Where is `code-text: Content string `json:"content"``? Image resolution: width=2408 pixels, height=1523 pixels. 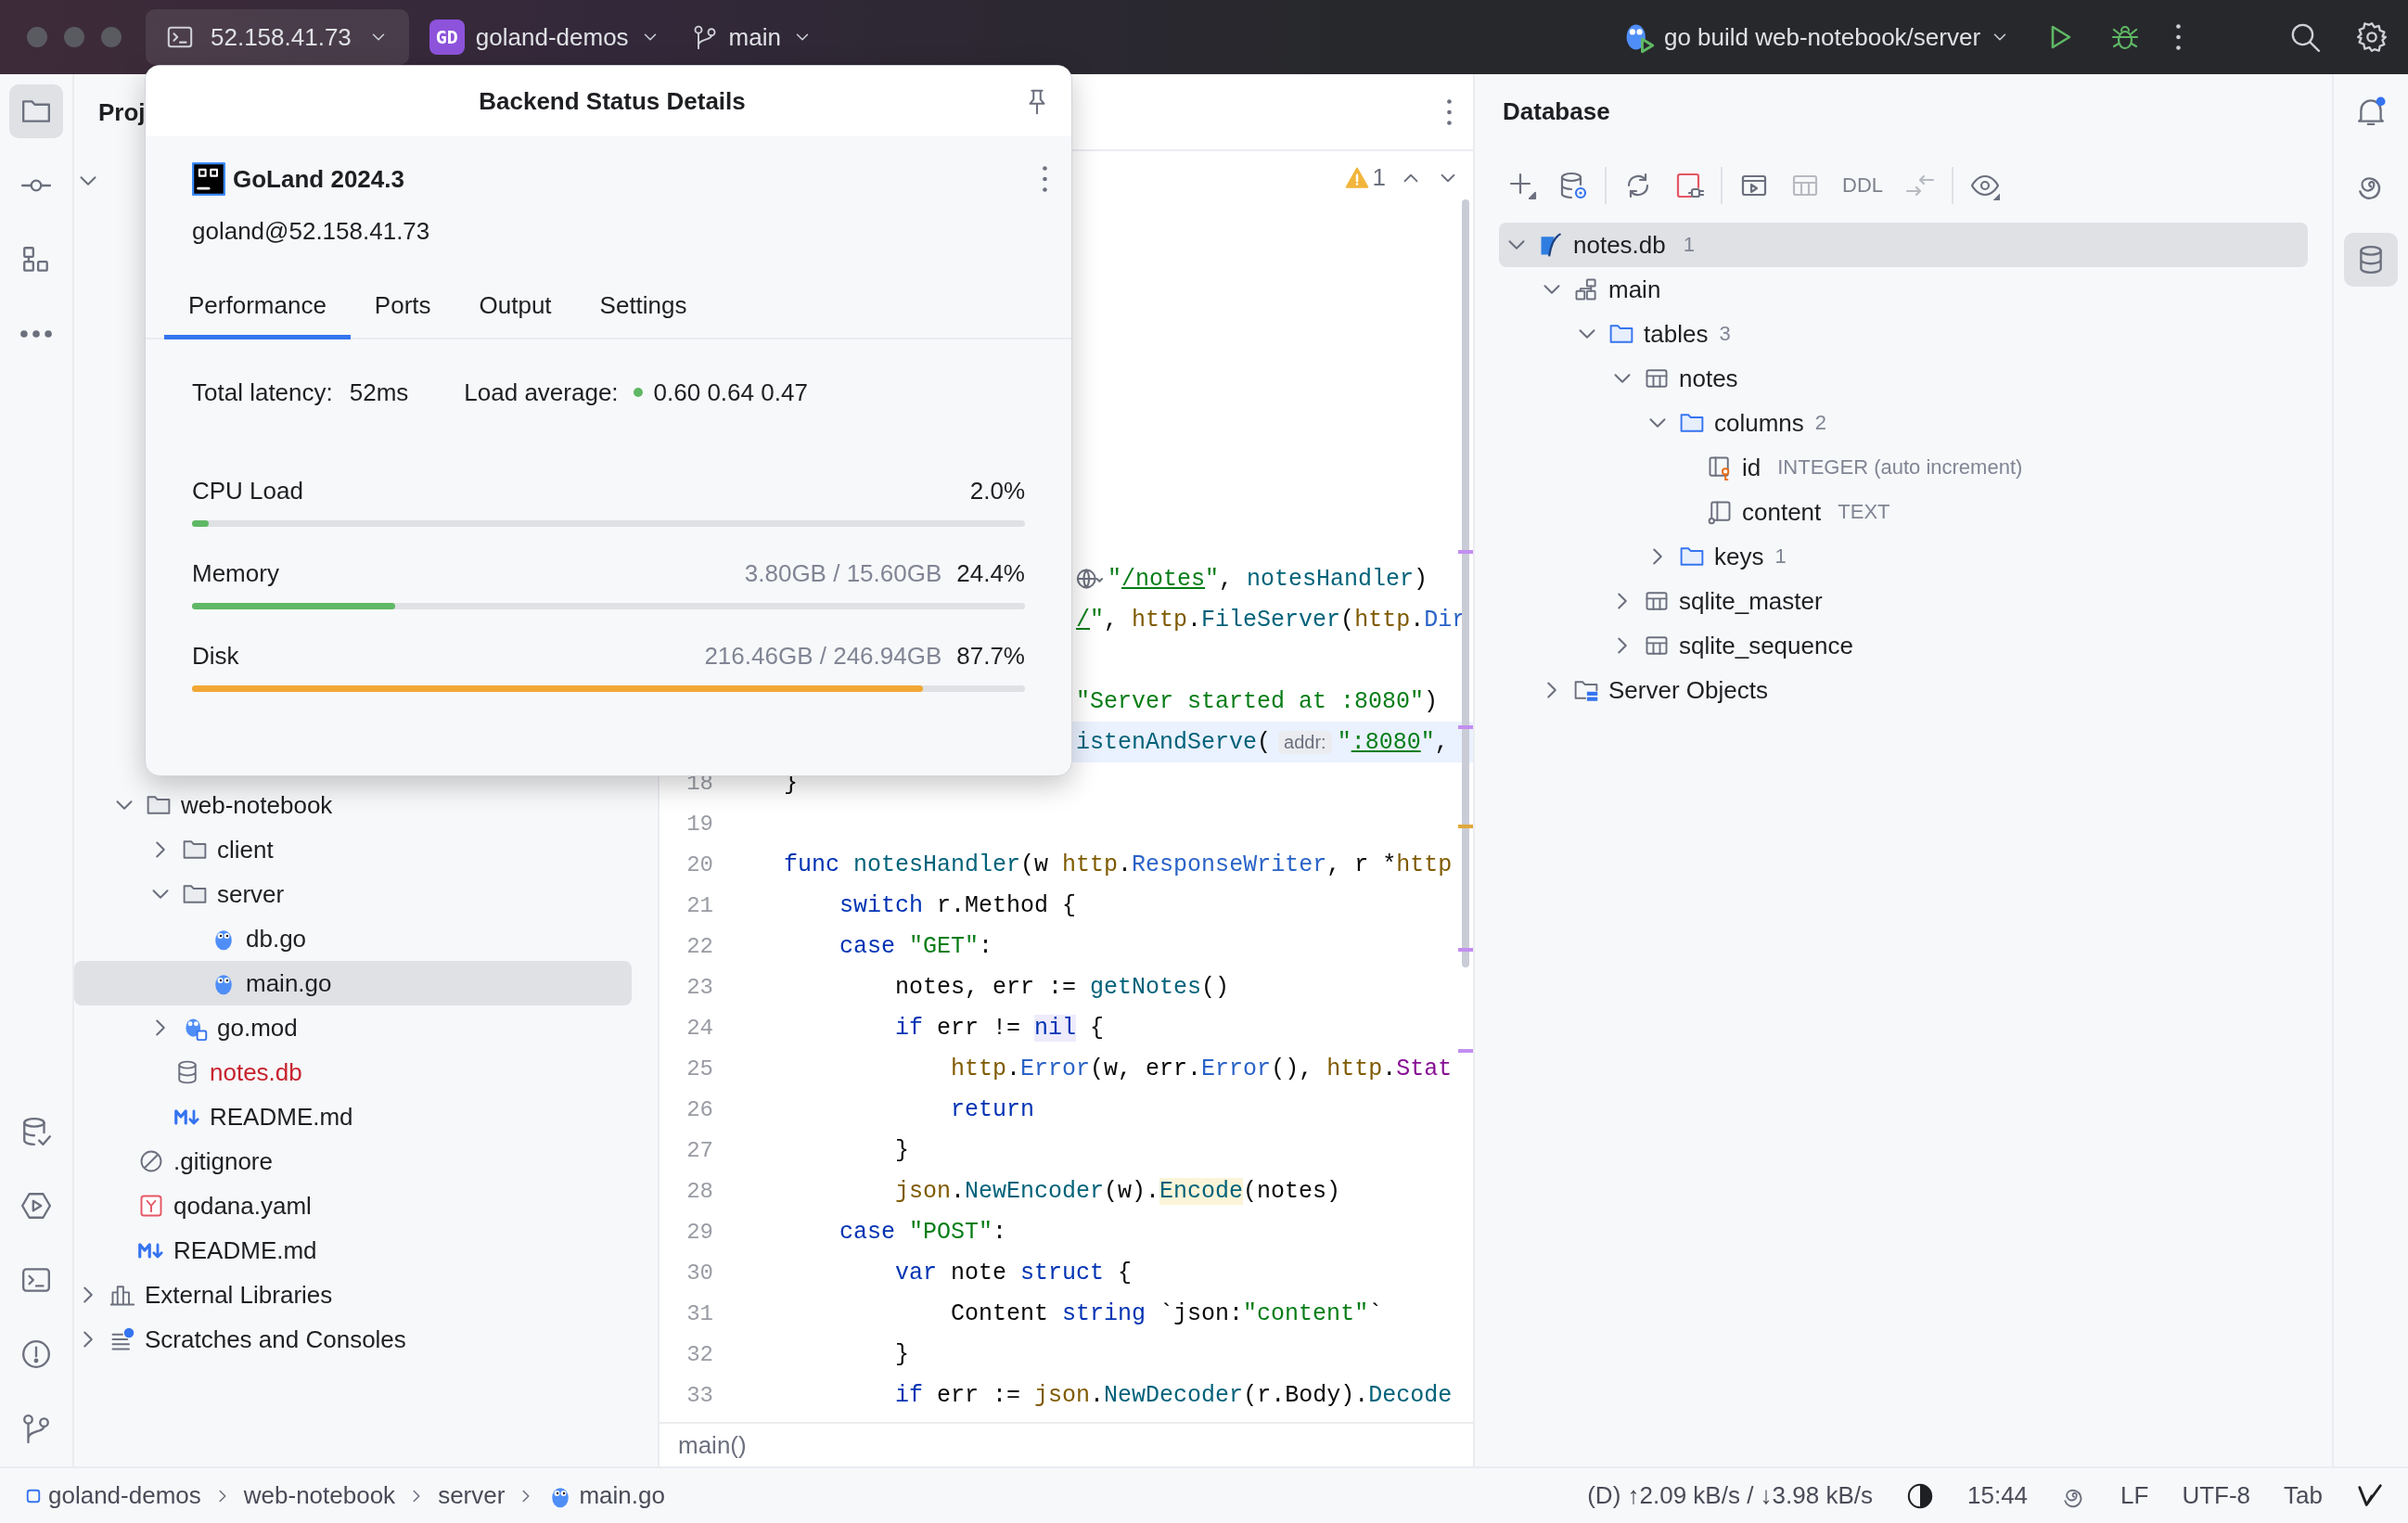
code-text: Content string `json:"content"` is located at coordinates (1166, 1313).